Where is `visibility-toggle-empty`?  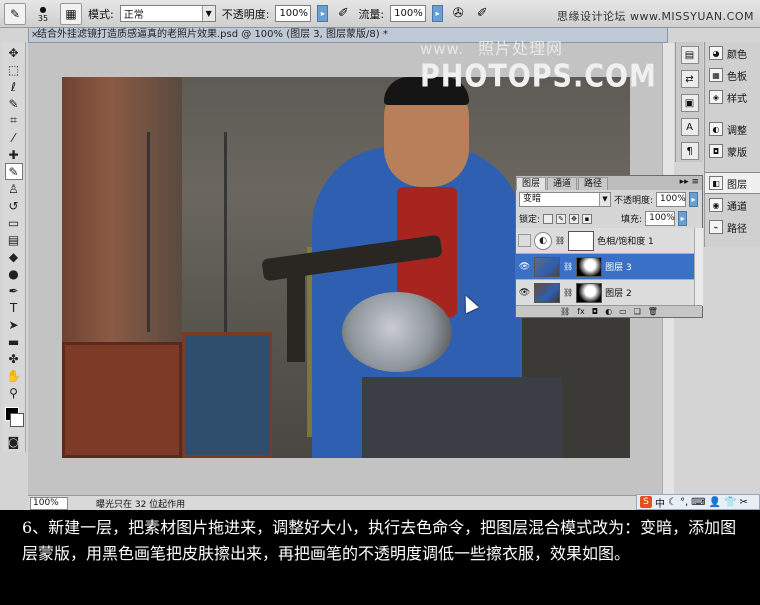 visibility-toggle-empty is located at coordinates (524, 240).